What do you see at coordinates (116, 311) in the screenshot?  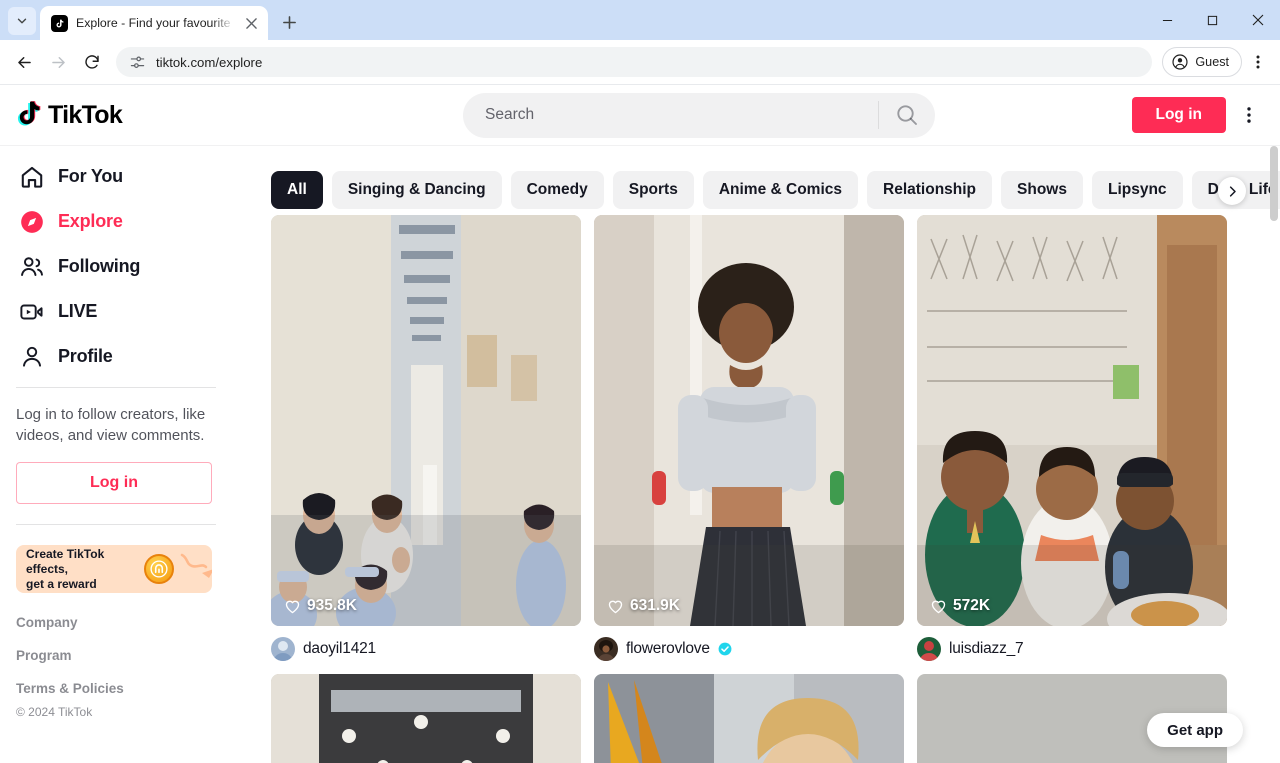 I see `sidebar-item-live: LIVE` at bounding box center [116, 311].